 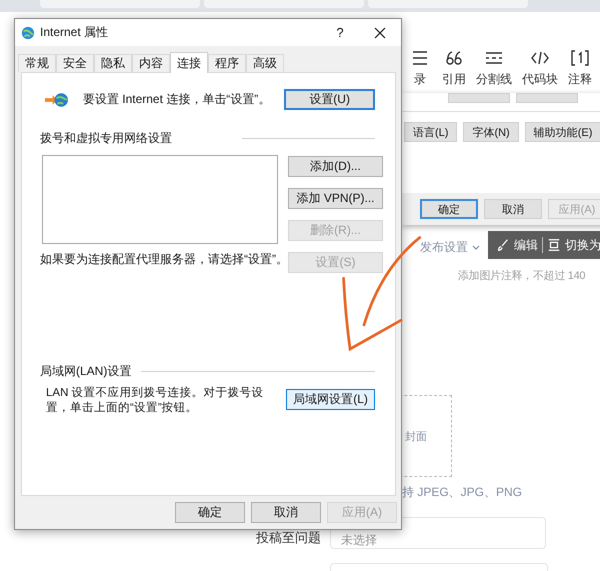 What do you see at coordinates (113, 63) in the screenshot?
I see `tab: 隐私` at bounding box center [113, 63].